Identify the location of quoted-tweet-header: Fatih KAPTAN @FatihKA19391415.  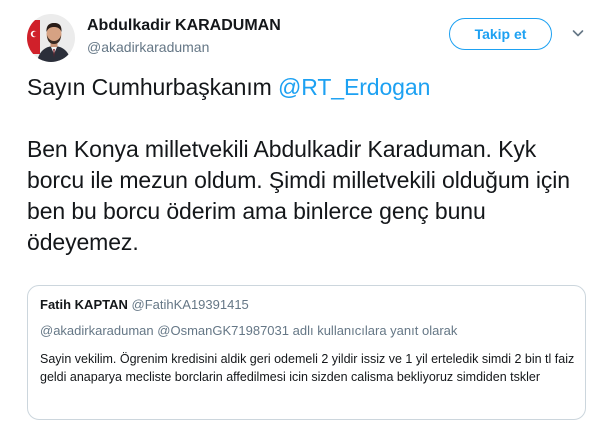
(306, 305).